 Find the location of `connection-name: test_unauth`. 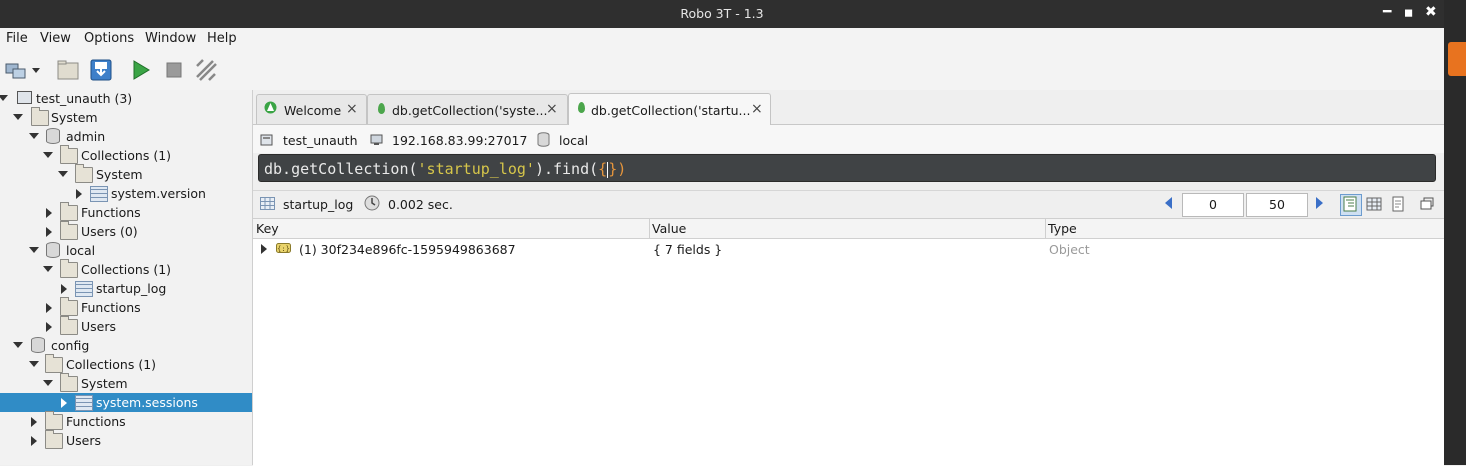

connection-name: test_unauth is located at coordinates (320, 140).